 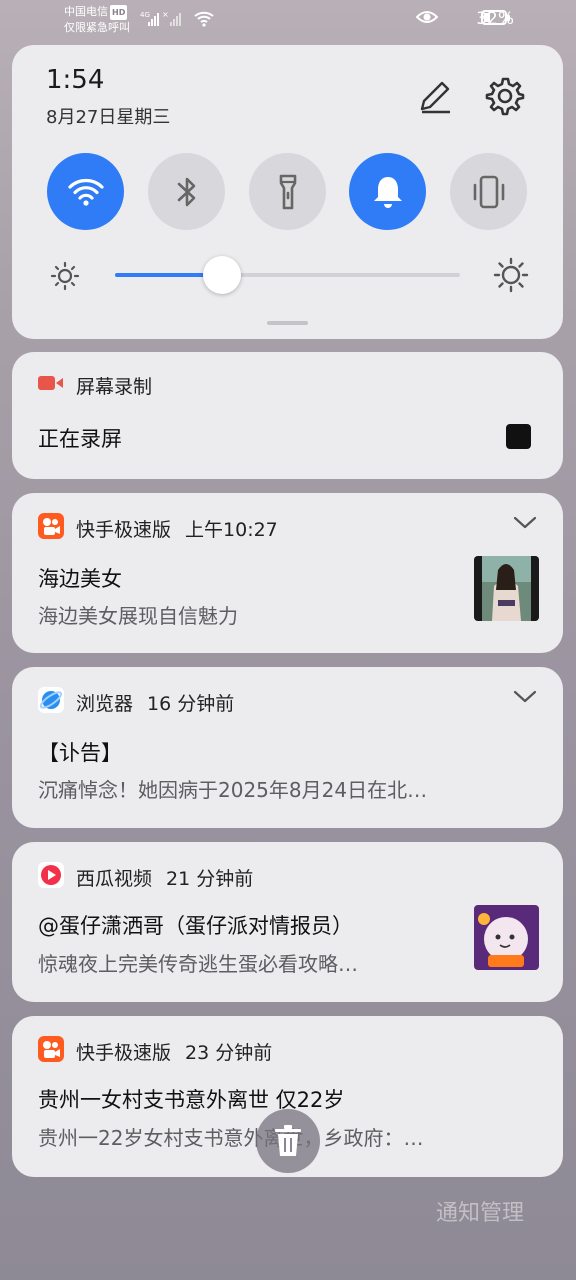 What do you see at coordinates (75, 80) in the screenshot?
I see `clock-time: 1:54` at bounding box center [75, 80].